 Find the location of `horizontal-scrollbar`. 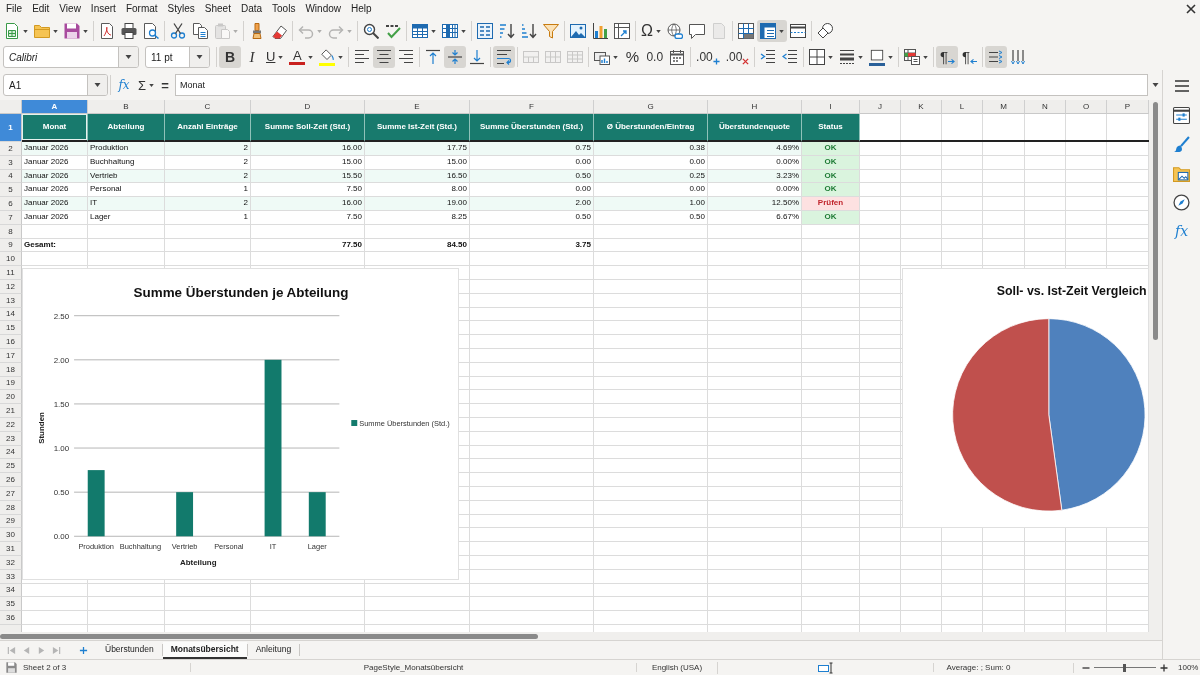

horizontal-scrollbar is located at coordinates (581, 636).